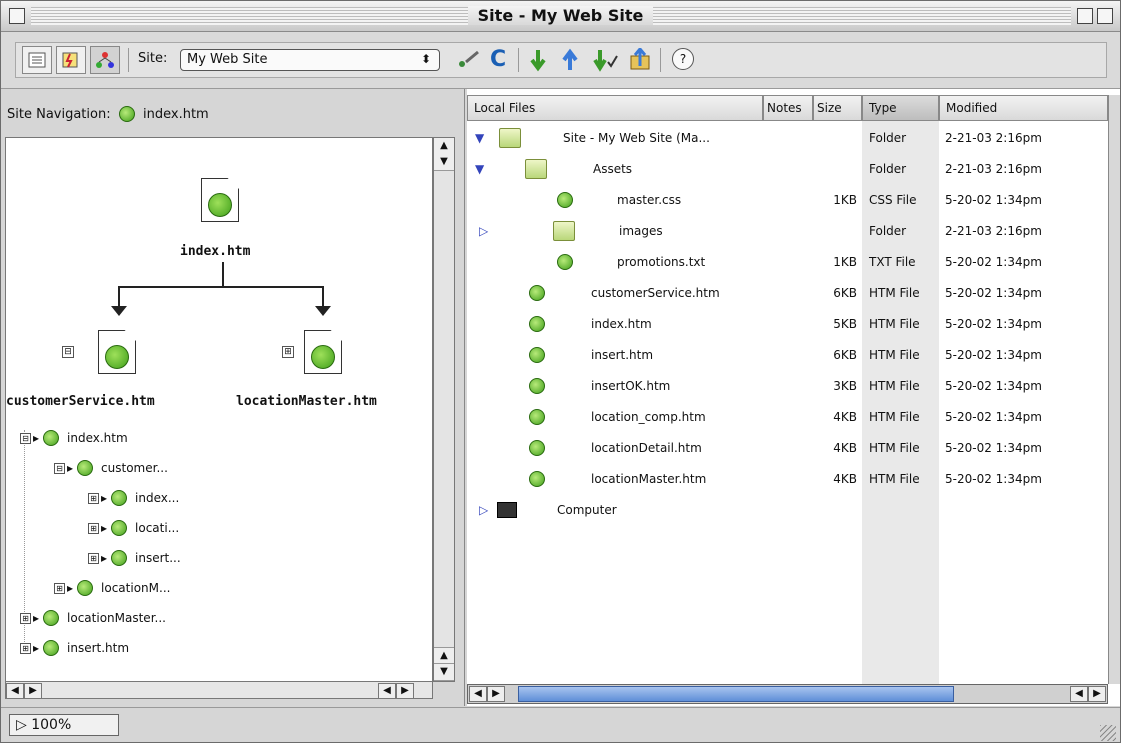  I want to click on column-header-size: Size, so click(837, 108).